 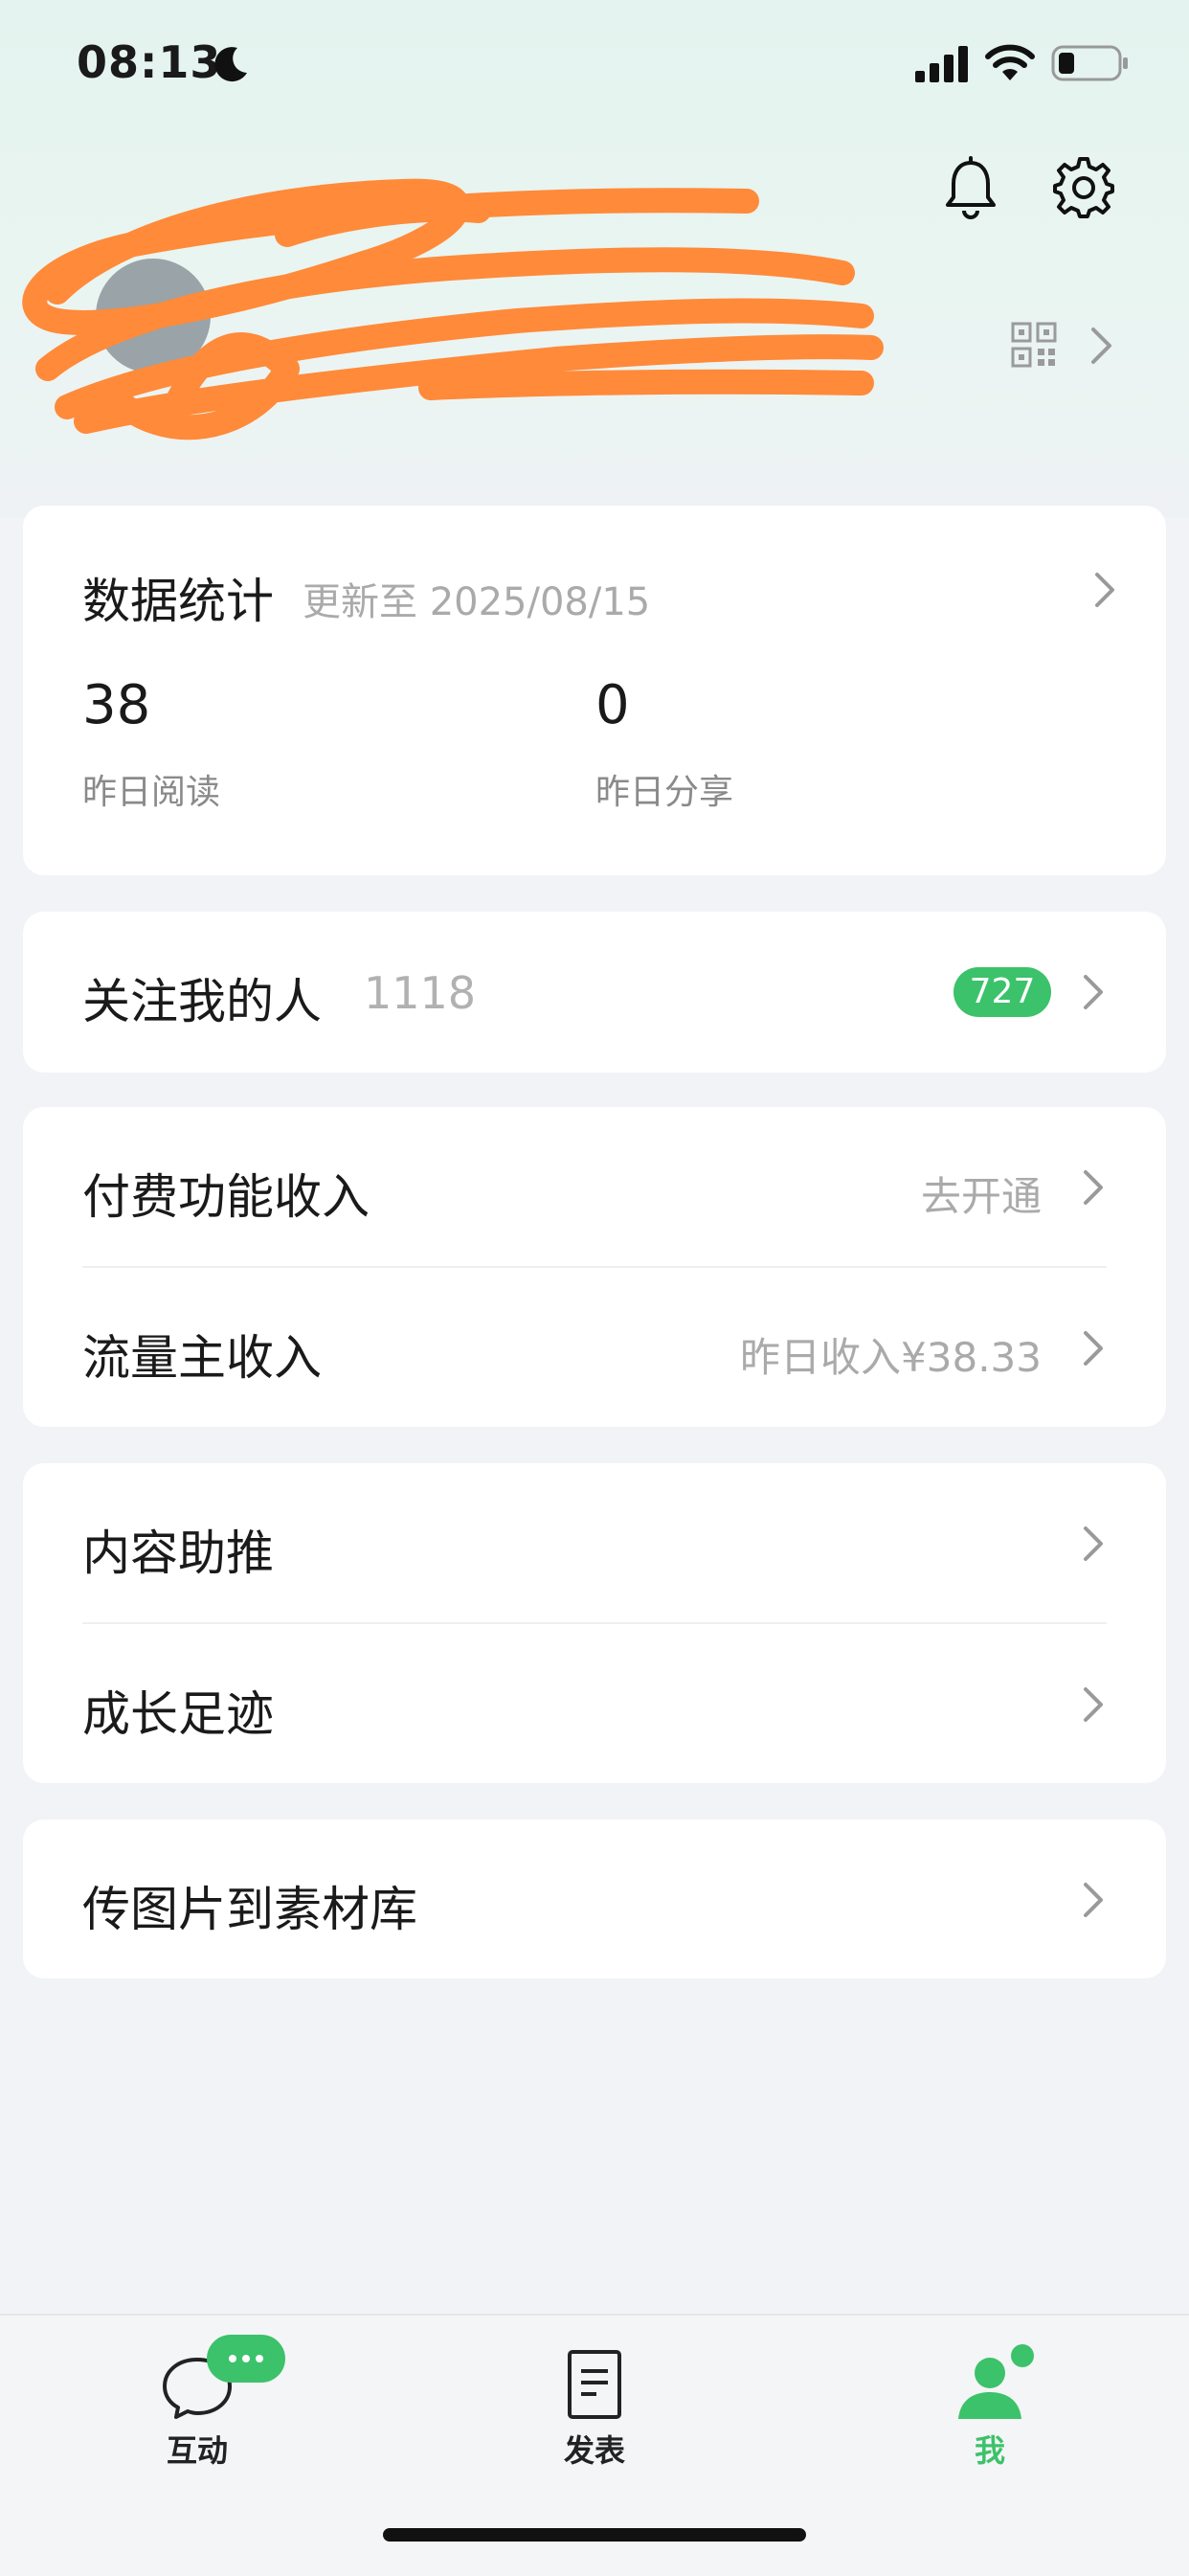 I want to click on tab-me: 我, so click(x=990, y=2402).